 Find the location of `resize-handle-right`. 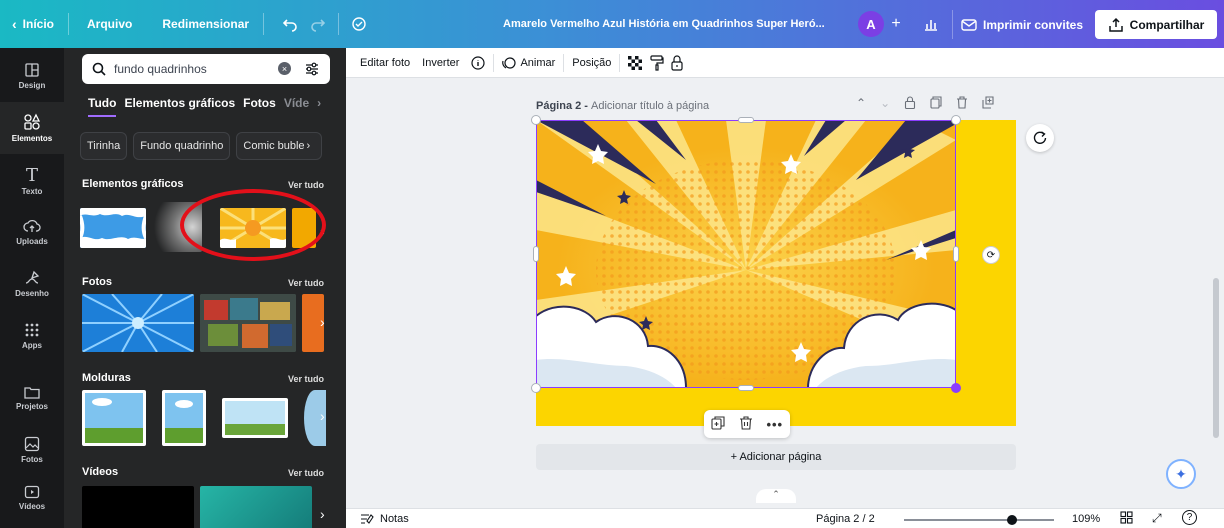

resize-handle-right is located at coordinates (956, 254).